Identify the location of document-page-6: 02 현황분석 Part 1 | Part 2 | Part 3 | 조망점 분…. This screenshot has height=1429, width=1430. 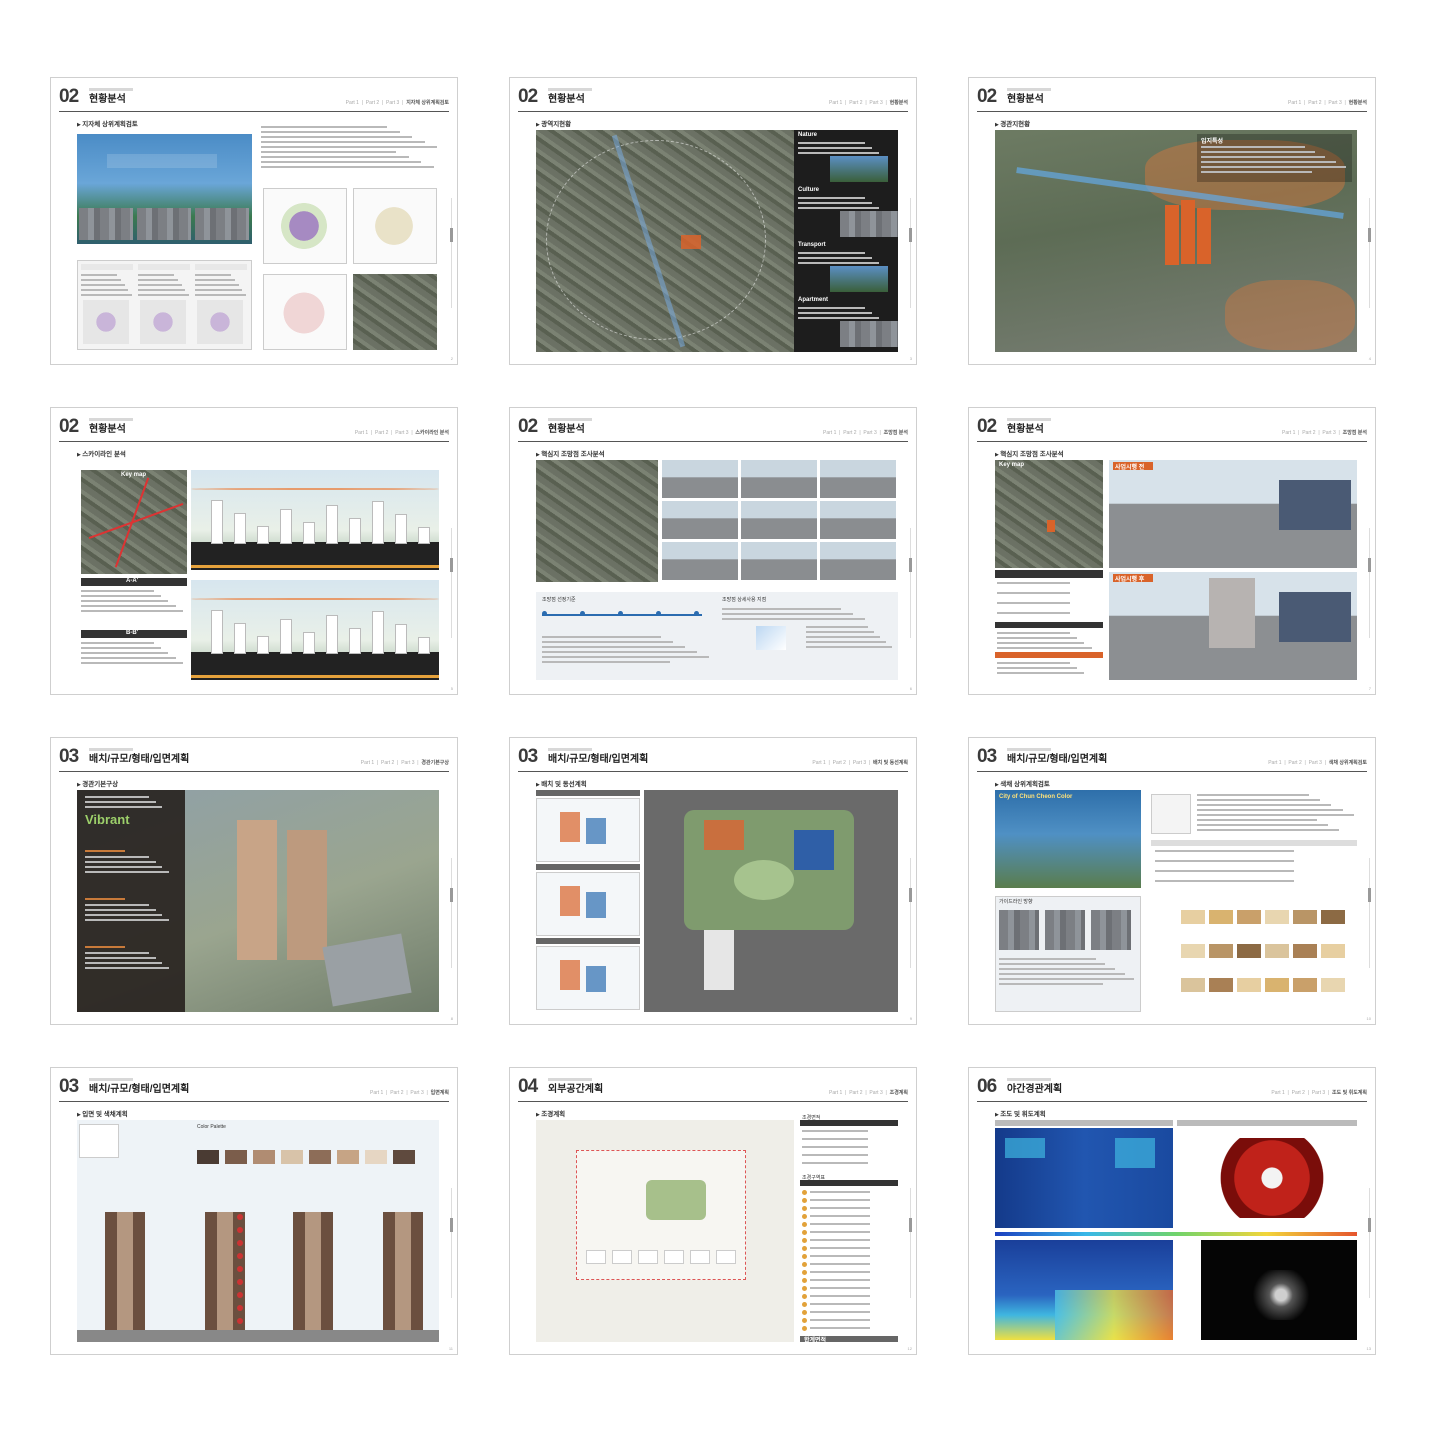
(1172, 551).